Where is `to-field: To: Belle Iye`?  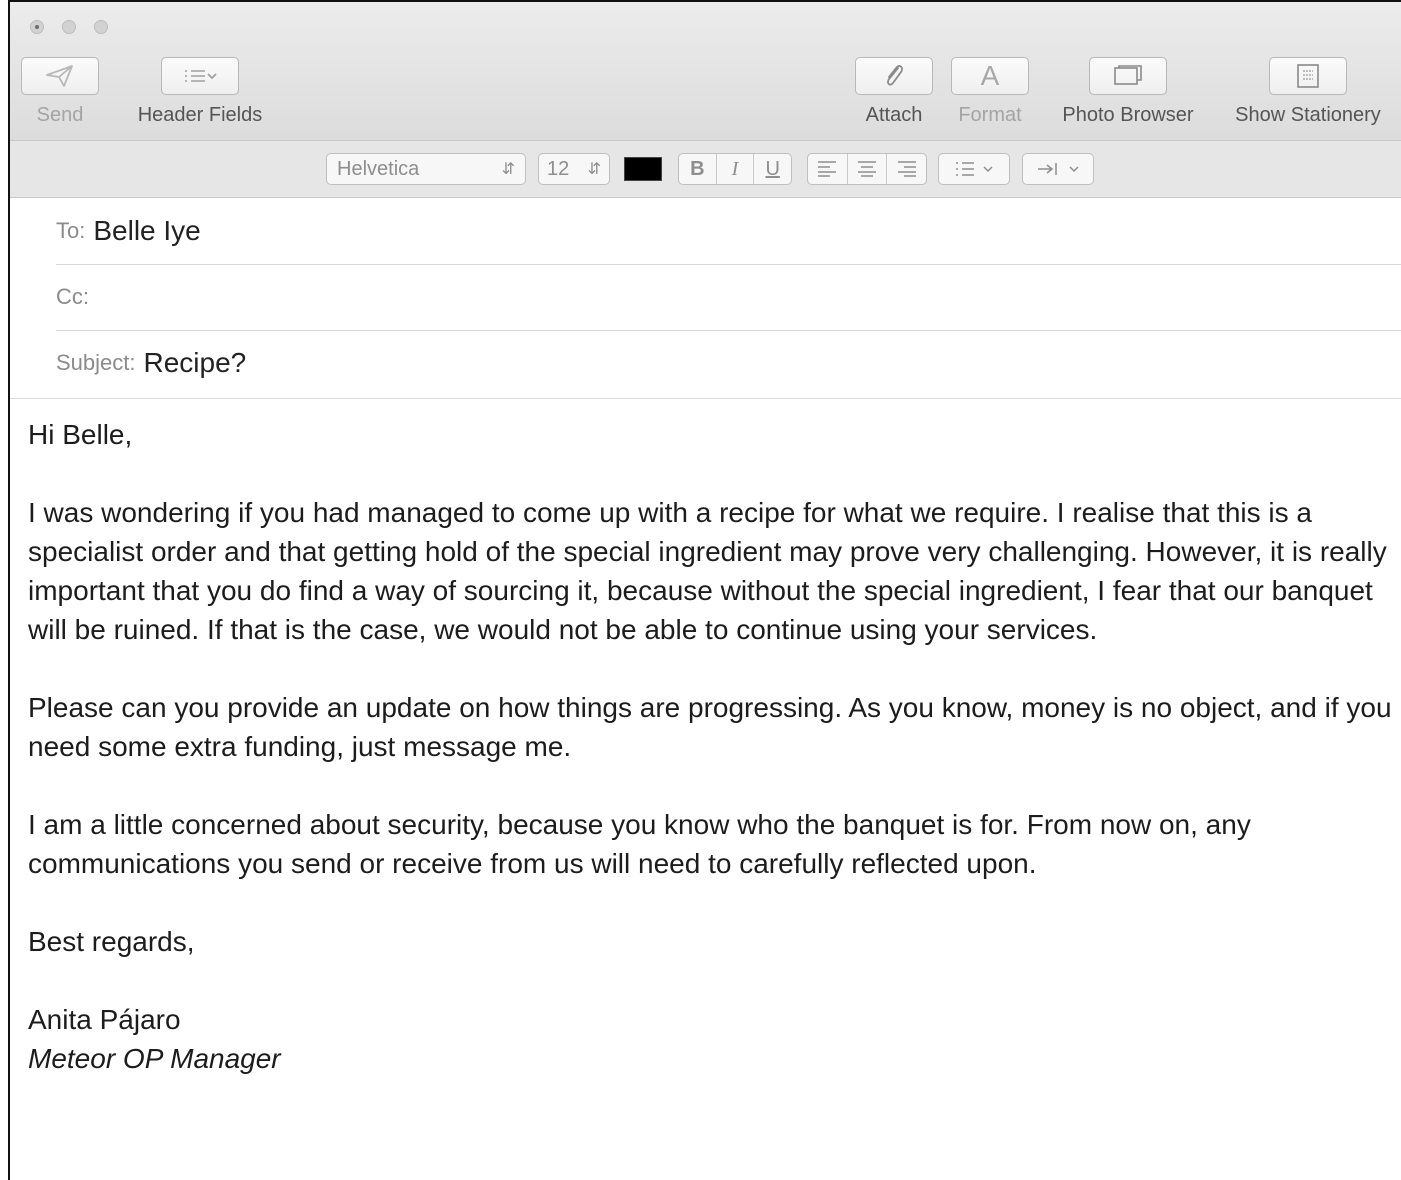 to-field: To: Belle Iye is located at coordinates (728, 231).